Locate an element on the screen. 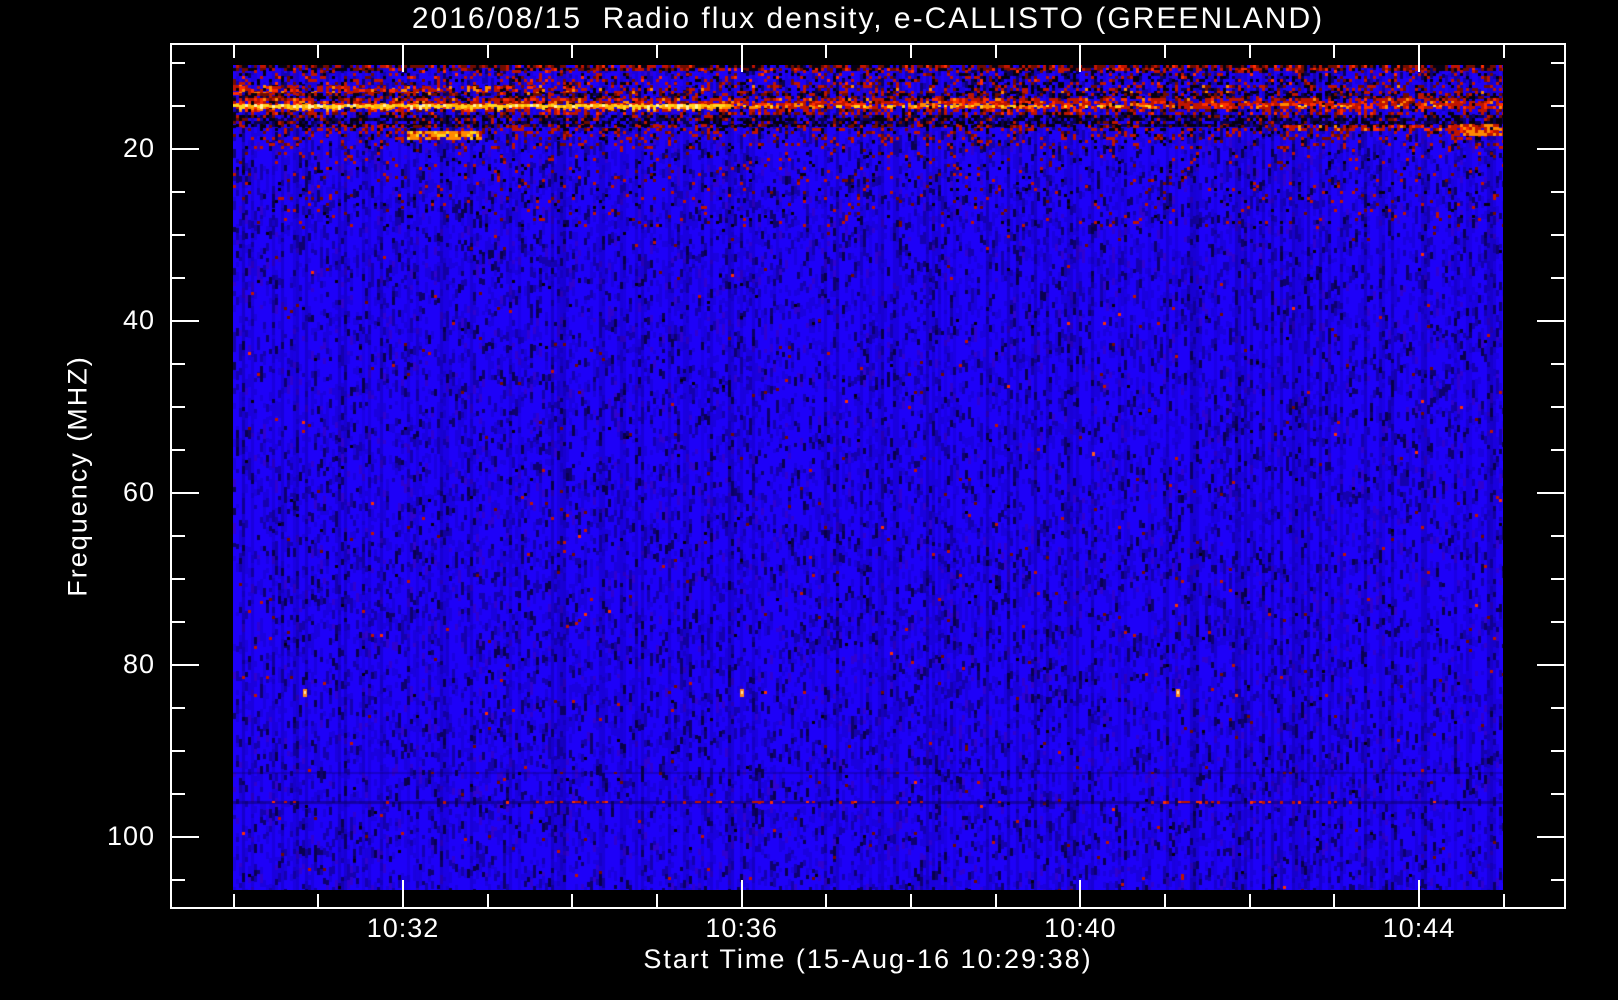 This screenshot has width=1618, height=1000. y-tick-label: 100 is located at coordinates (130, 836).